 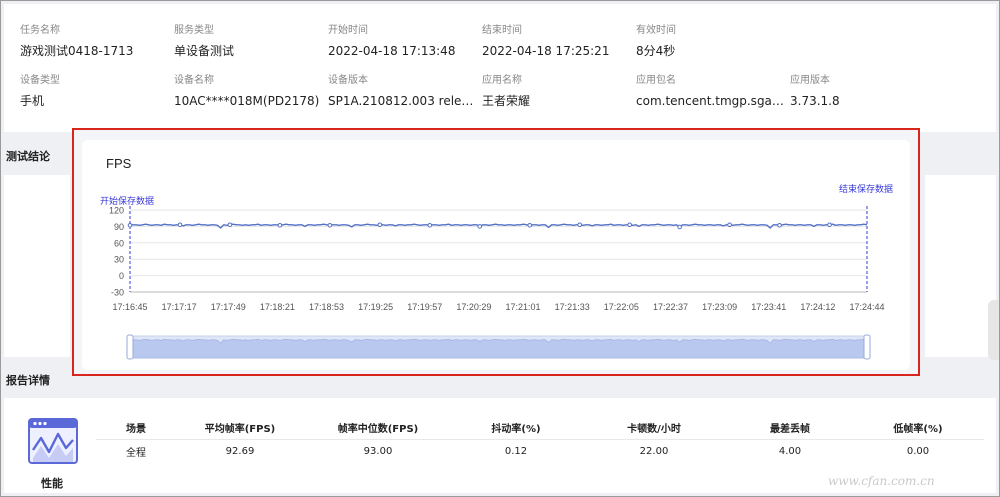 I want to click on x-tick-label: 17:24:12, so click(x=817, y=307).